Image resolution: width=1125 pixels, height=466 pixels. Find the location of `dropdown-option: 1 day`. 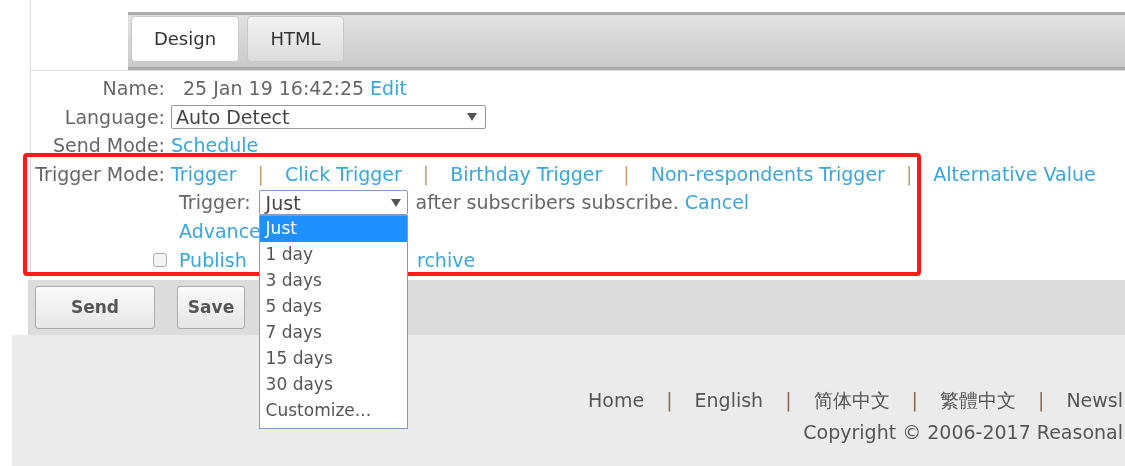

dropdown-option: 1 day is located at coordinates (333, 255).